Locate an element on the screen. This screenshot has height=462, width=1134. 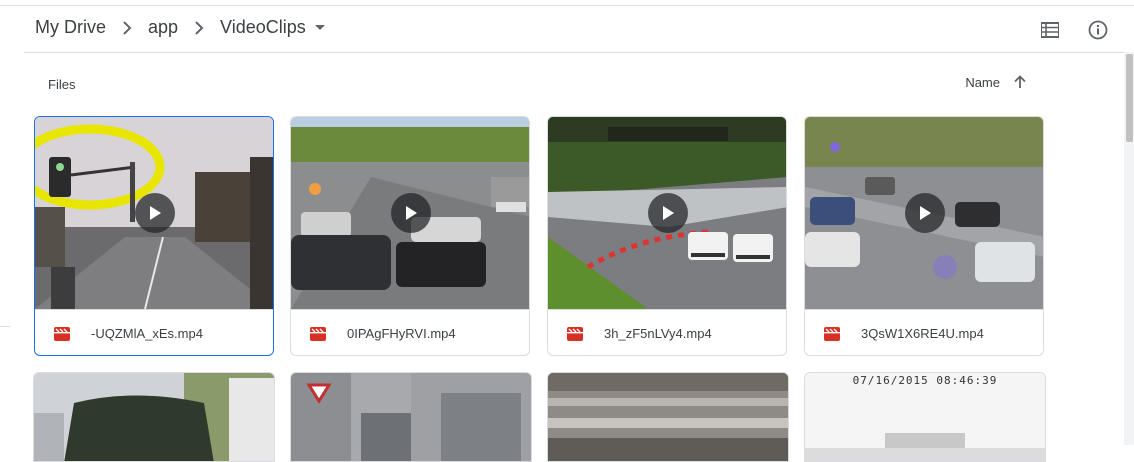
file-card: 0IPAgFHyRVI.mp4 is located at coordinates (410, 236).